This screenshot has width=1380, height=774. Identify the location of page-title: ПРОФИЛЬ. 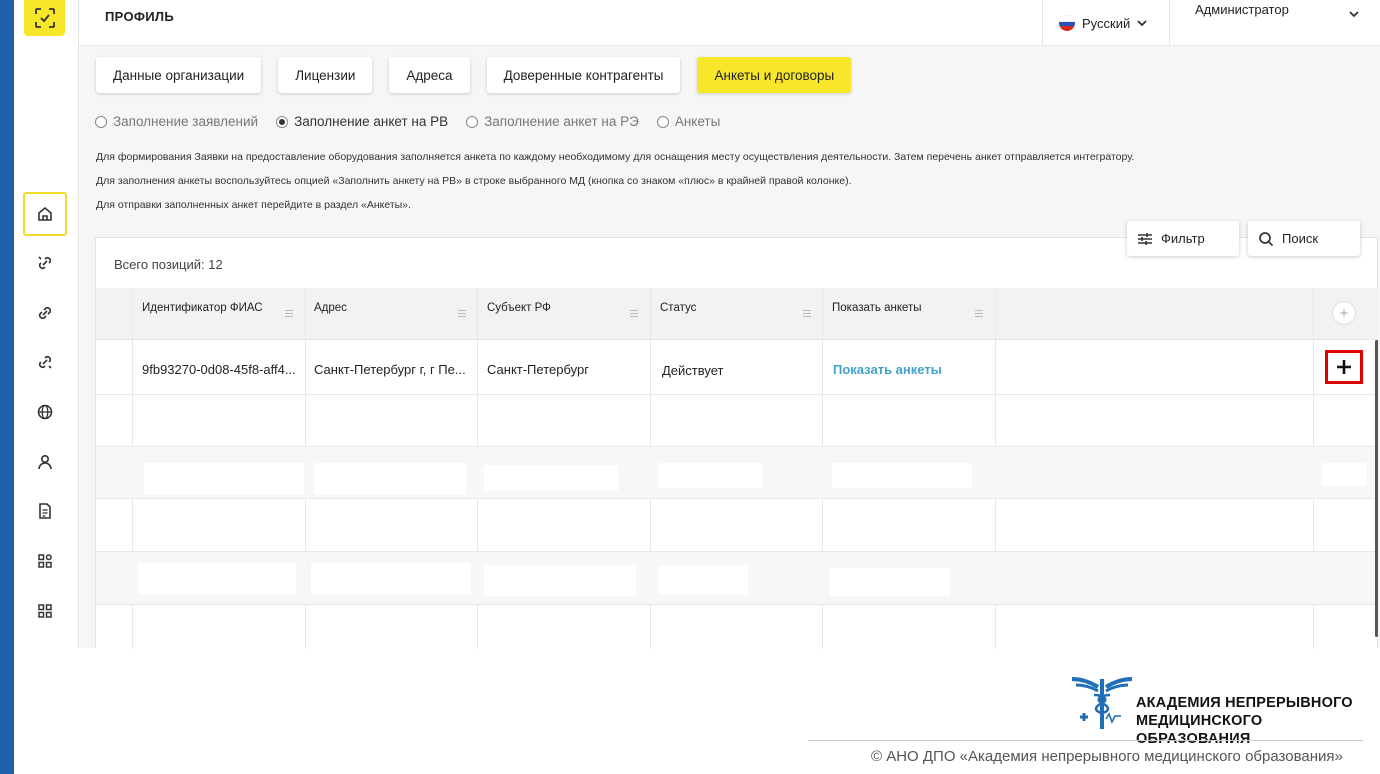
(139, 16).